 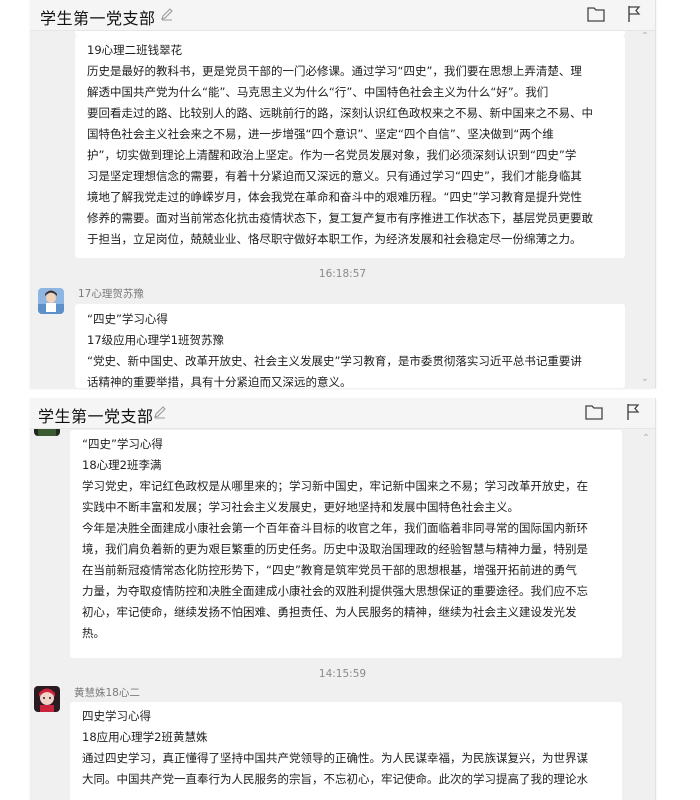 I want to click on sender-name: 17心理贺苏豫, so click(x=111, y=294).